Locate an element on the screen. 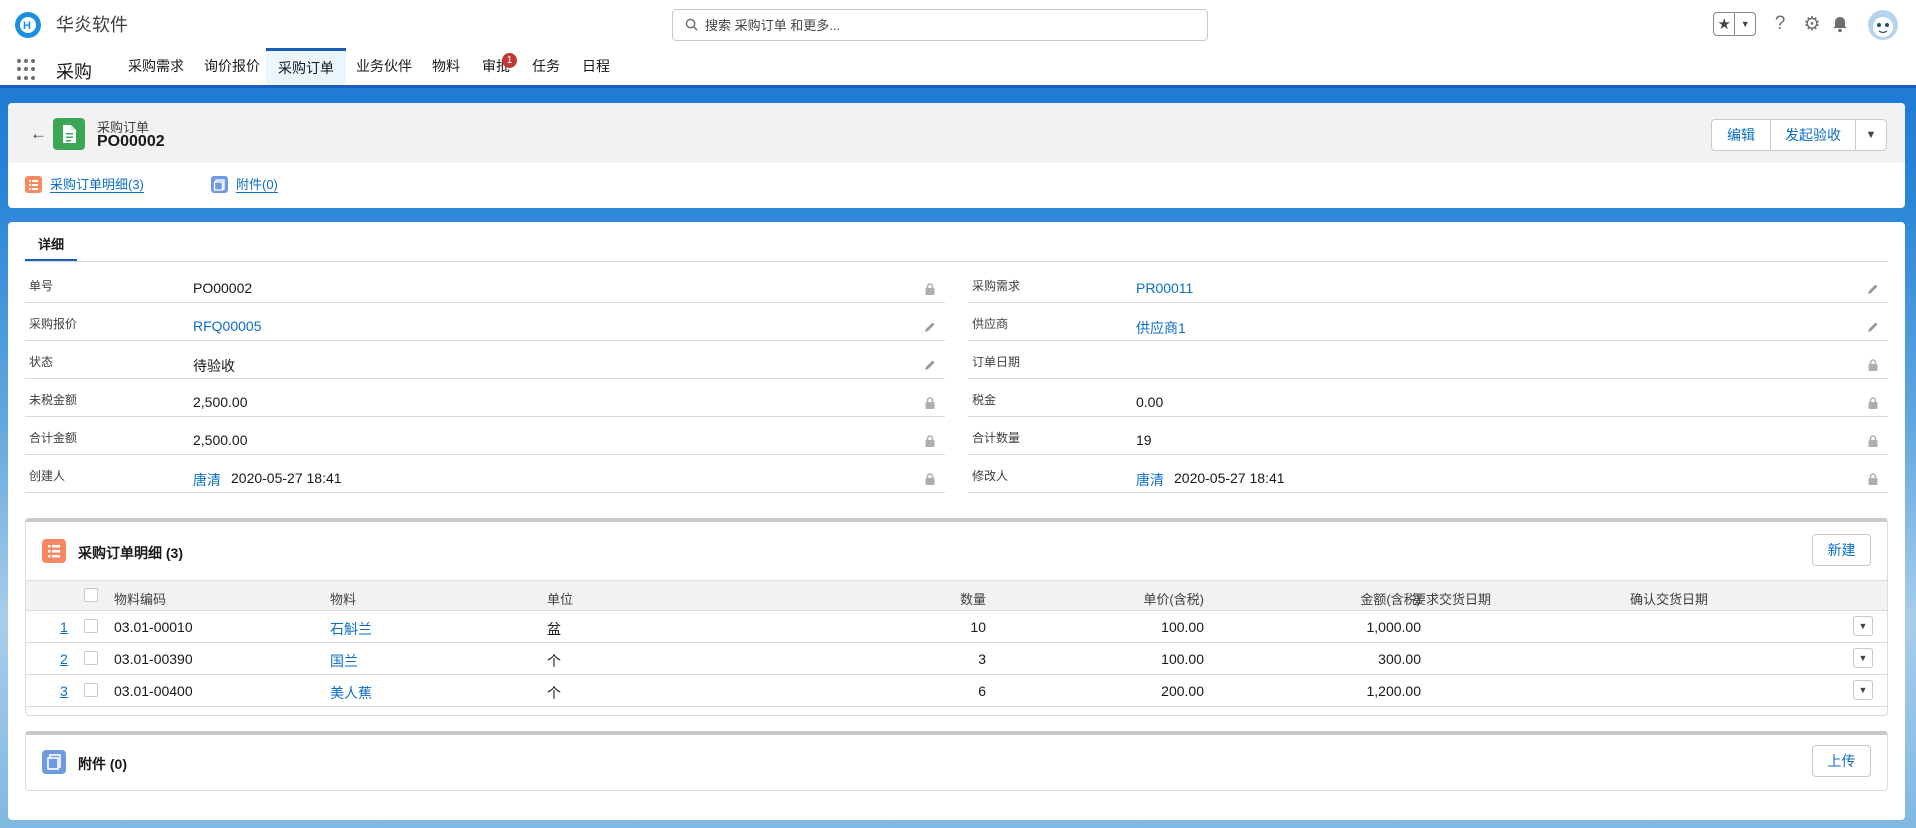 The width and height of the screenshot is (1916, 828). tab-purchase-order: 采购订单 is located at coordinates (306, 66).